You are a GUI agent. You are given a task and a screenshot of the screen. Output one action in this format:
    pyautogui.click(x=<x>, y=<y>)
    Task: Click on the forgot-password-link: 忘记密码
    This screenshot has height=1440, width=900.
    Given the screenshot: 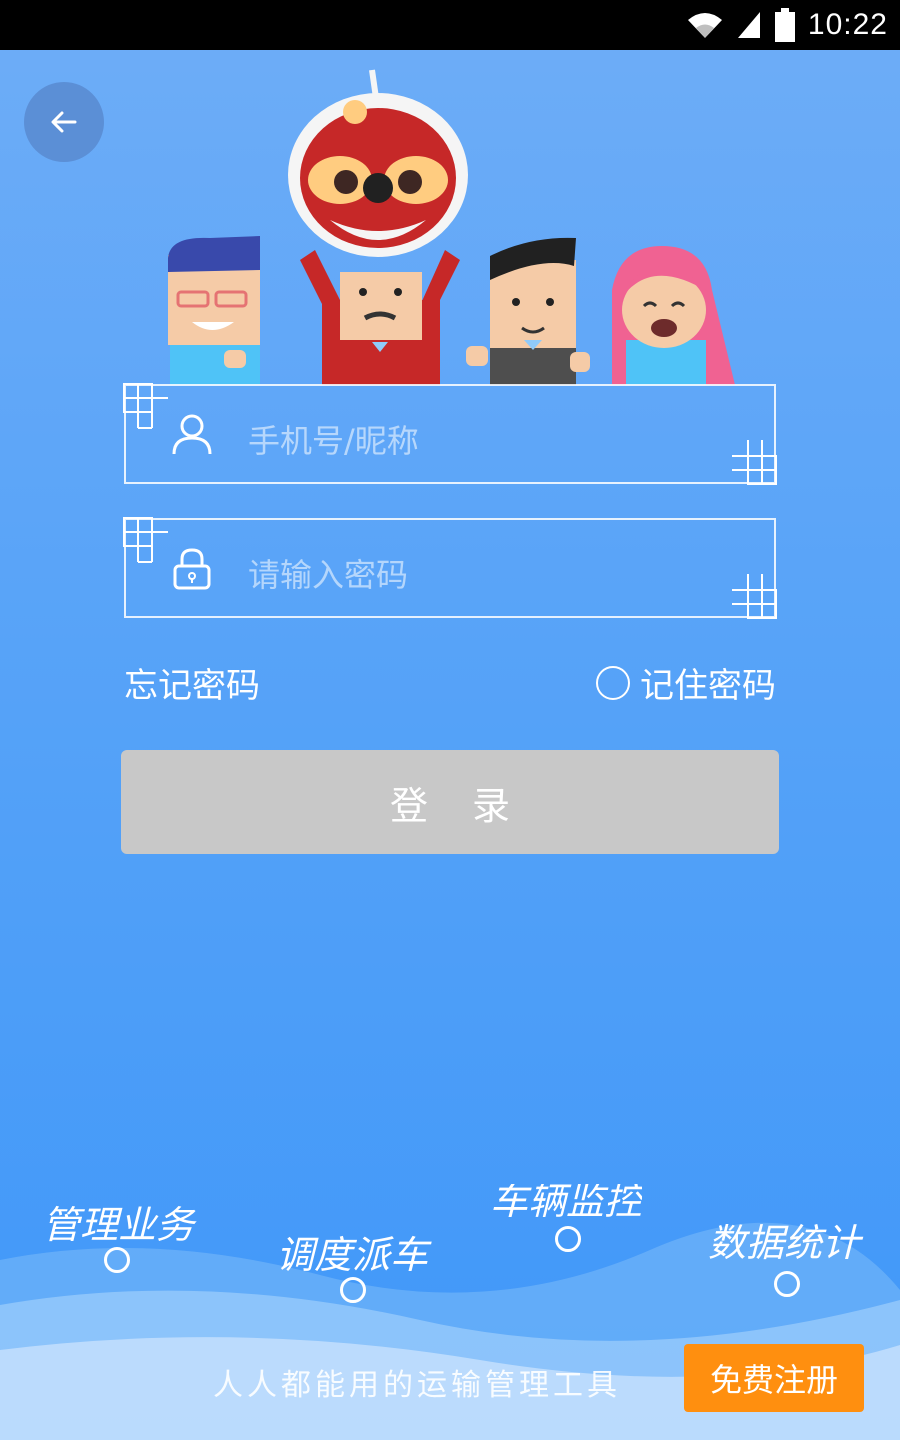 What is the action you would take?
    pyautogui.click(x=192, y=682)
    